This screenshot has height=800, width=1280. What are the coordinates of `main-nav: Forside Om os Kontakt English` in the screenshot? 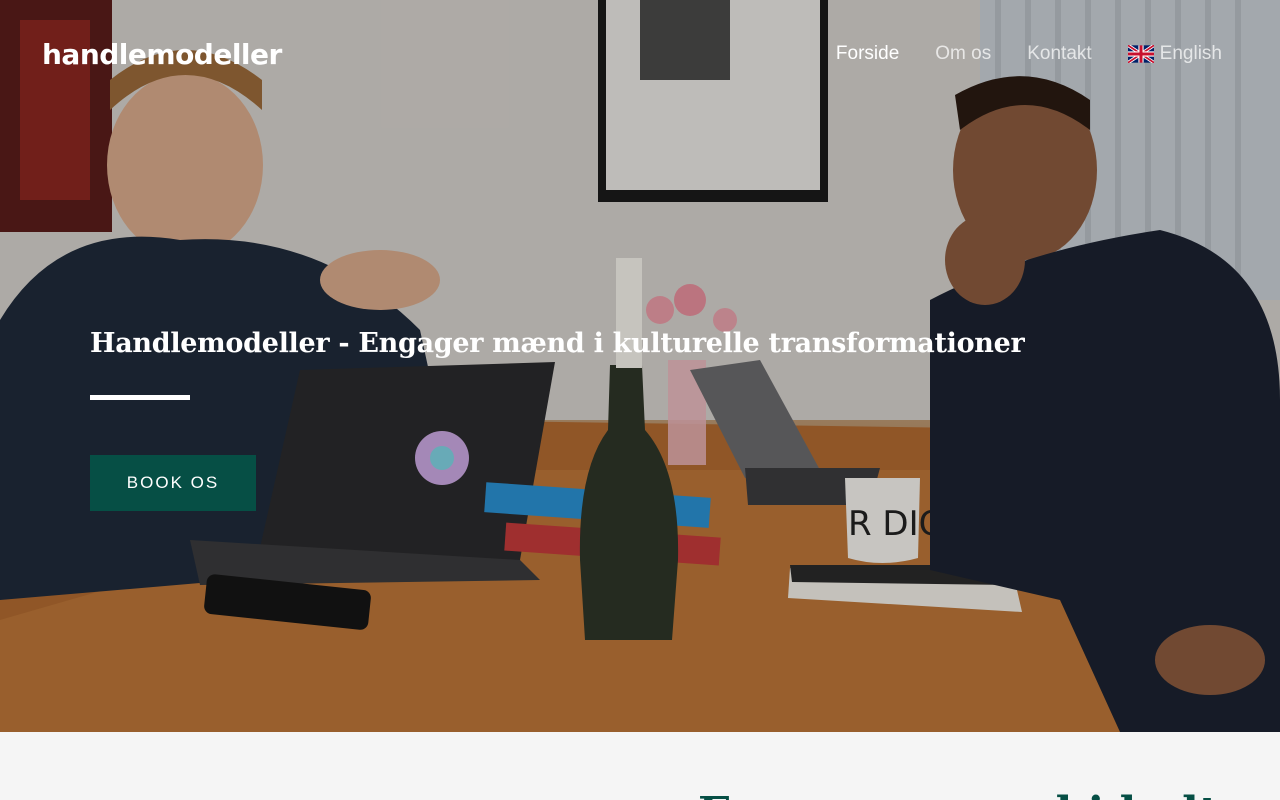 It's located at (1029, 54).